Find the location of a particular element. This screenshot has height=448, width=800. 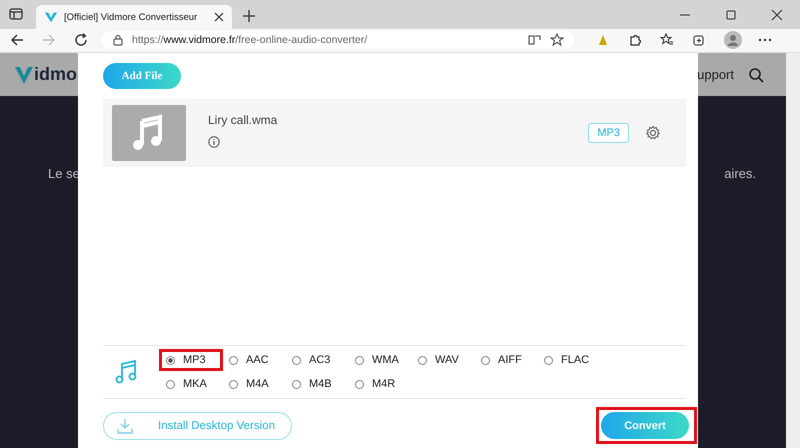

tab-actions-icon is located at coordinates (16, 14).